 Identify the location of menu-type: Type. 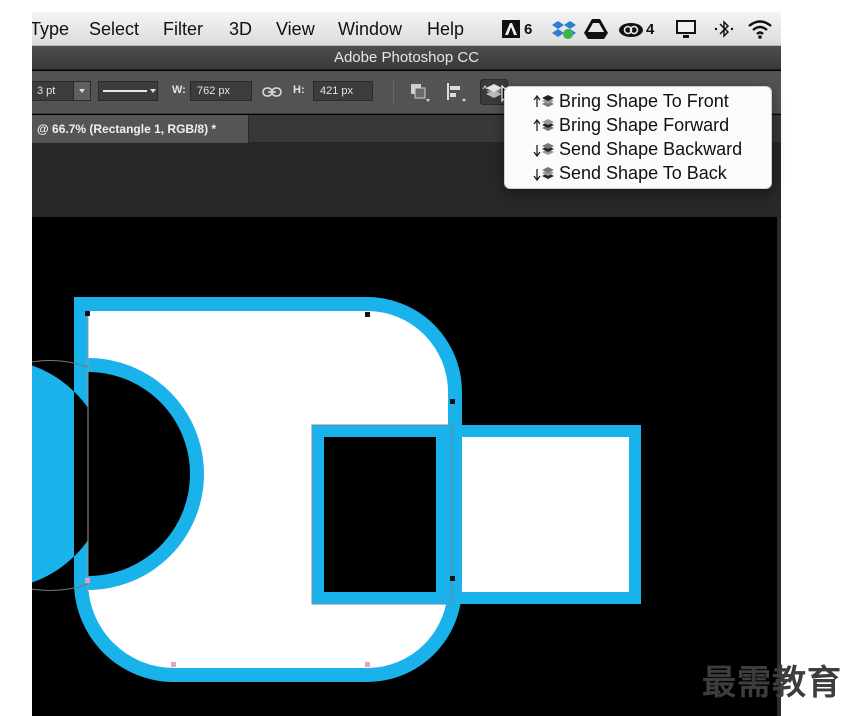
(50, 29).